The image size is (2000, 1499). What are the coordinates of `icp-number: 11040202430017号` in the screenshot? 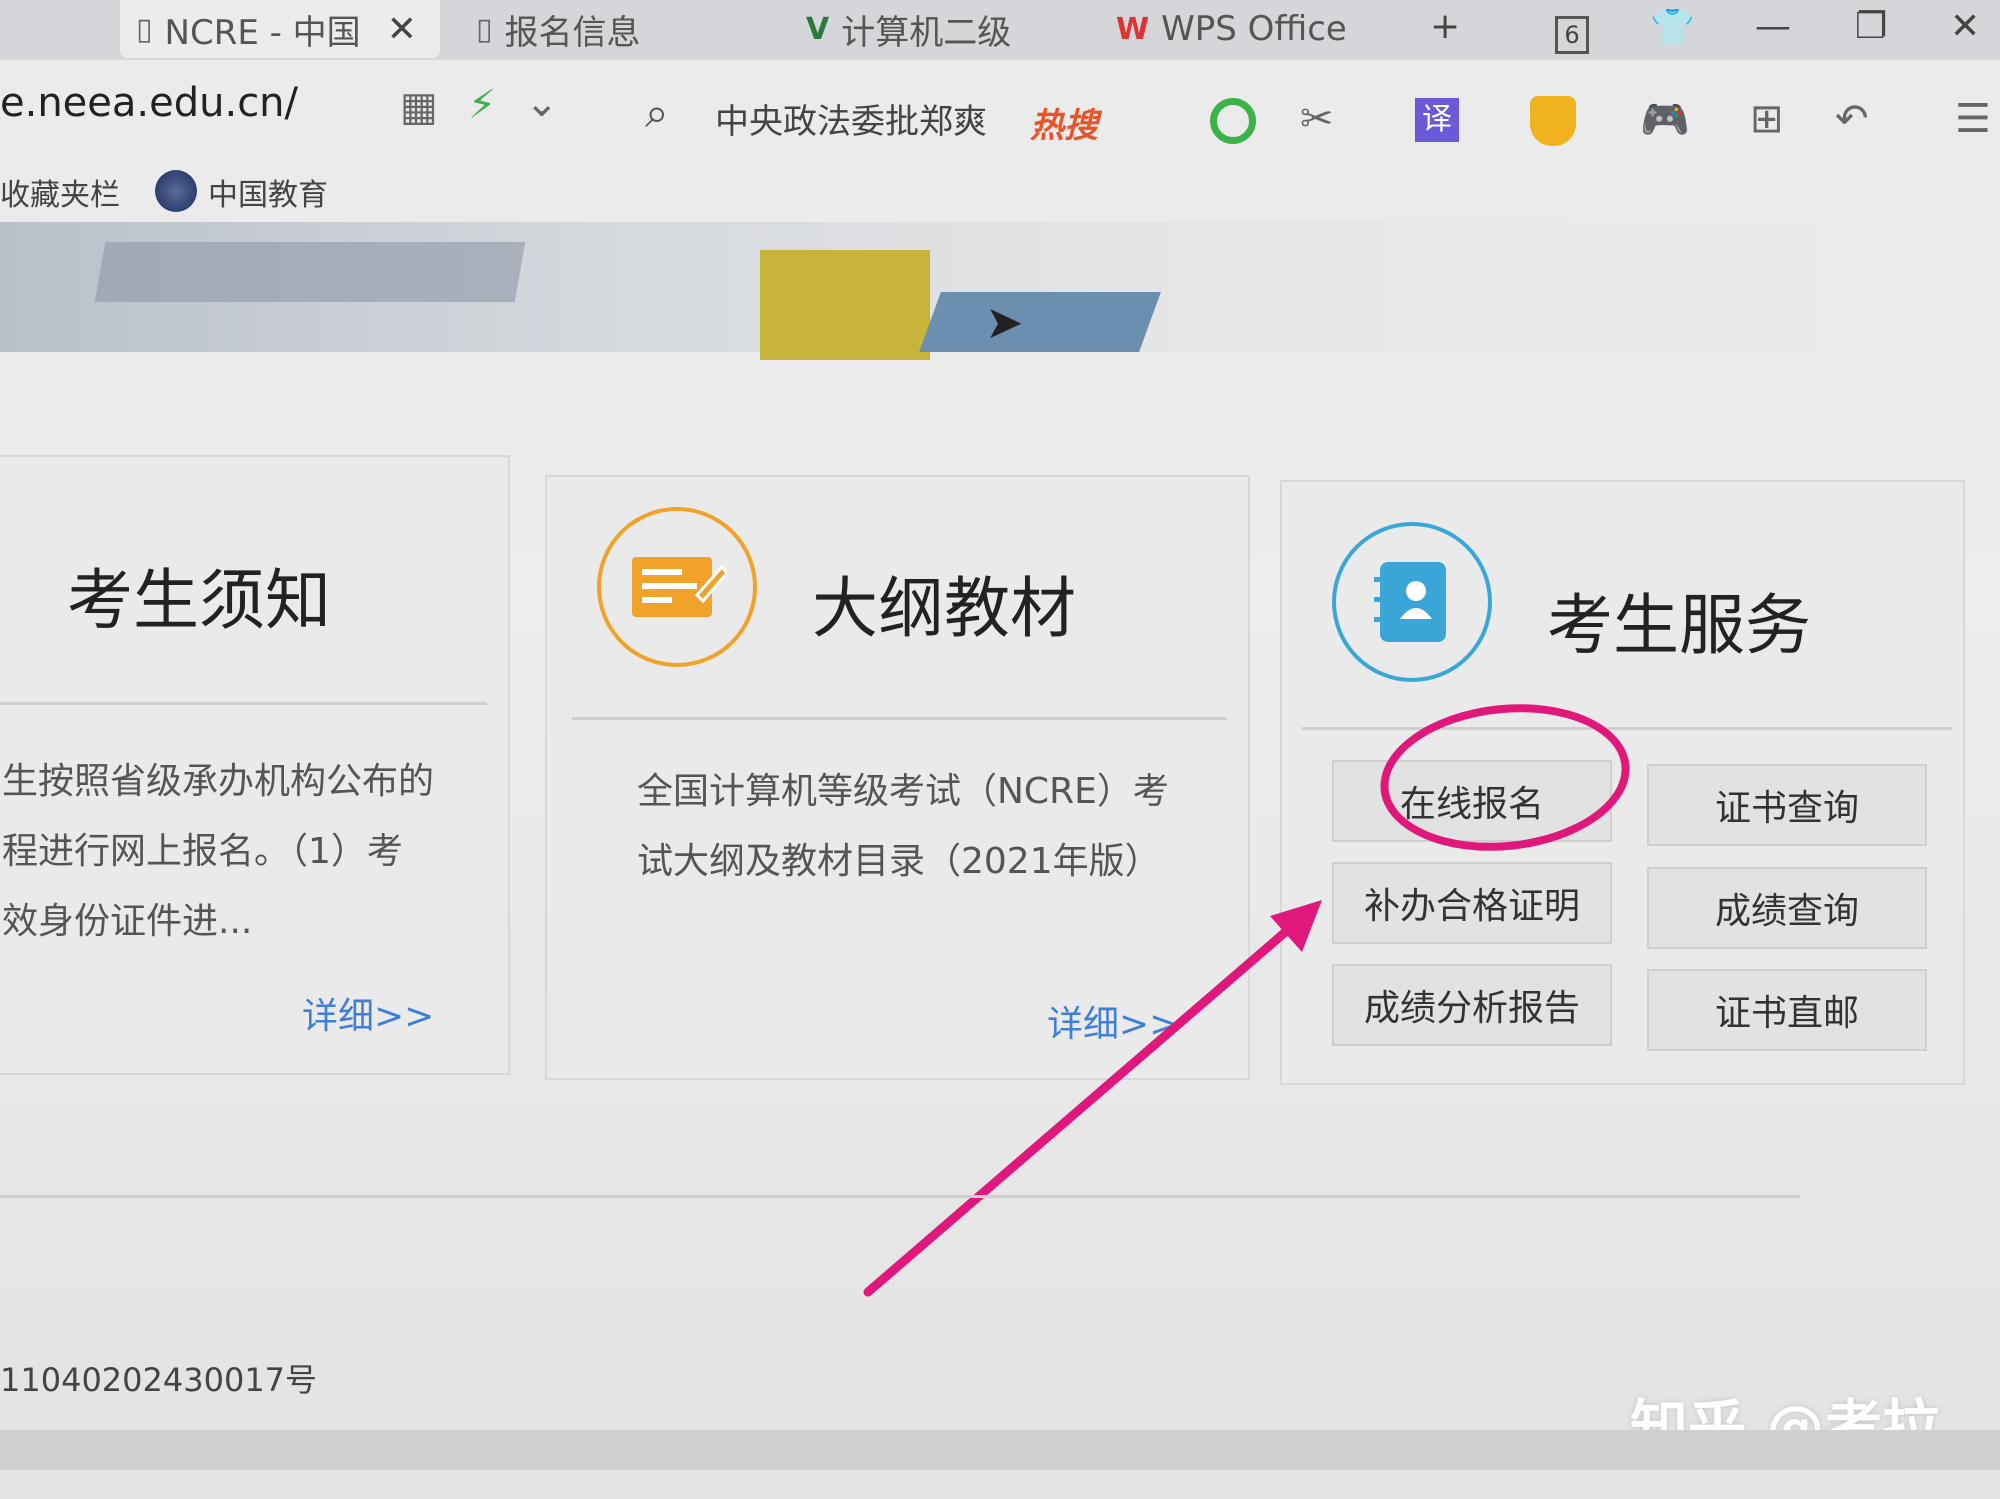 It's located at (159, 1380).